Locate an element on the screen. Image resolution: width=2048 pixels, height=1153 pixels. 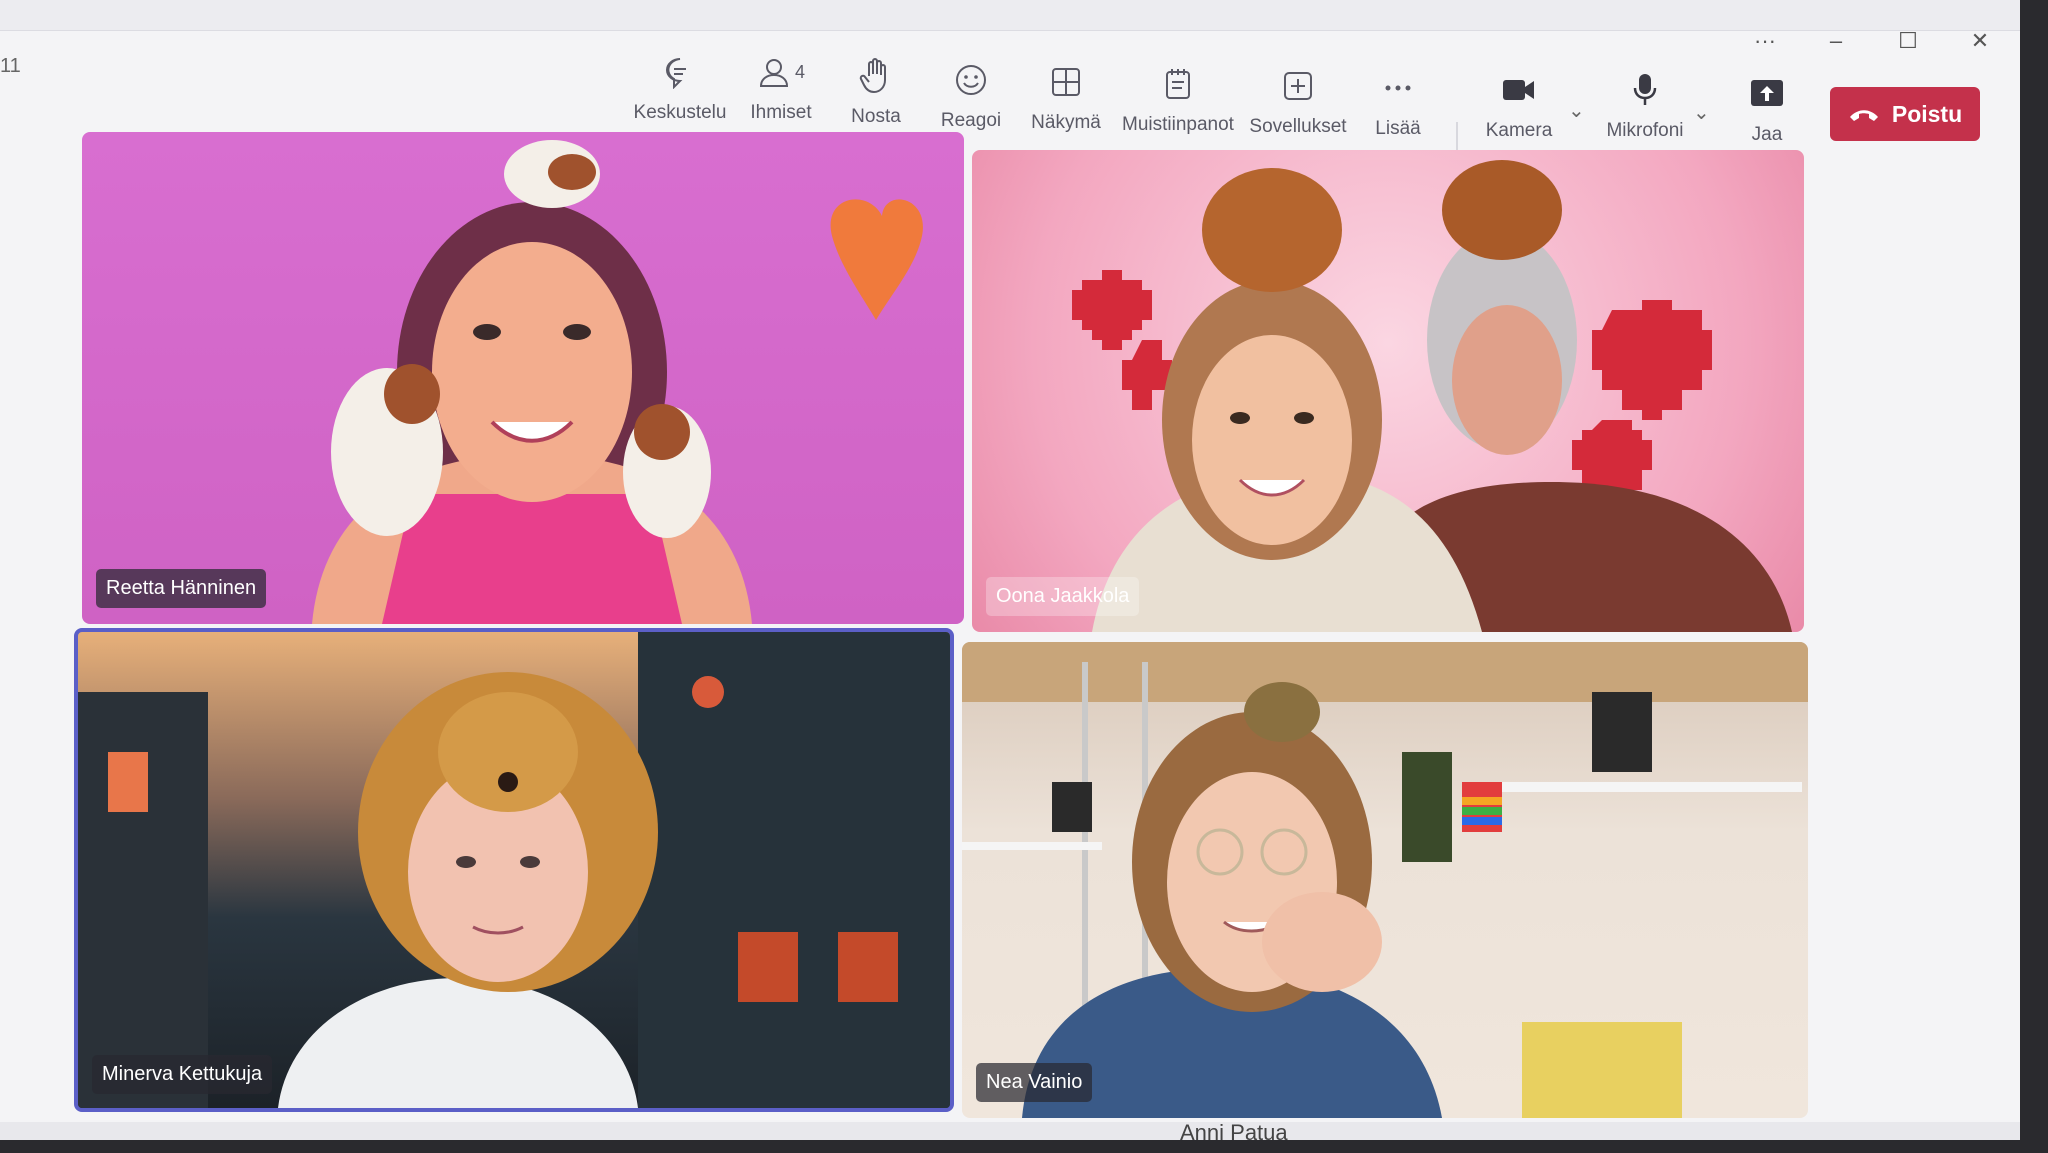
microphone-label: Mikrofoni is located at coordinates (1645, 130).